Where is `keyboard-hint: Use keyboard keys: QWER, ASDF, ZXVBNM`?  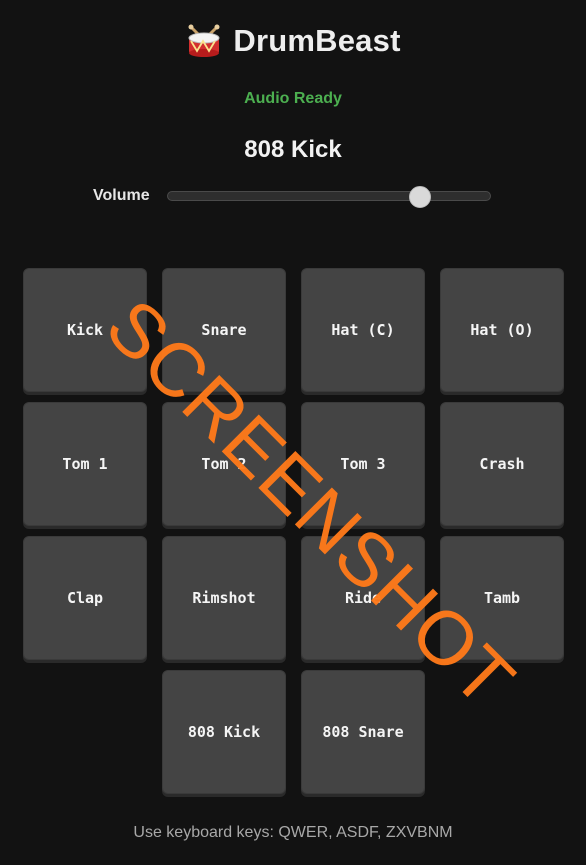 keyboard-hint: Use keyboard keys: QWER, ASDF, ZXVBNM is located at coordinates (293, 832).